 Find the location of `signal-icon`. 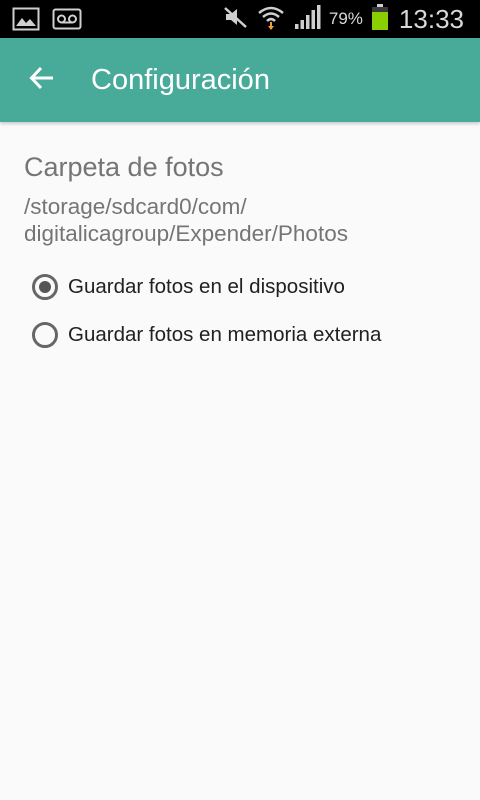

signal-icon is located at coordinates (307, 19).